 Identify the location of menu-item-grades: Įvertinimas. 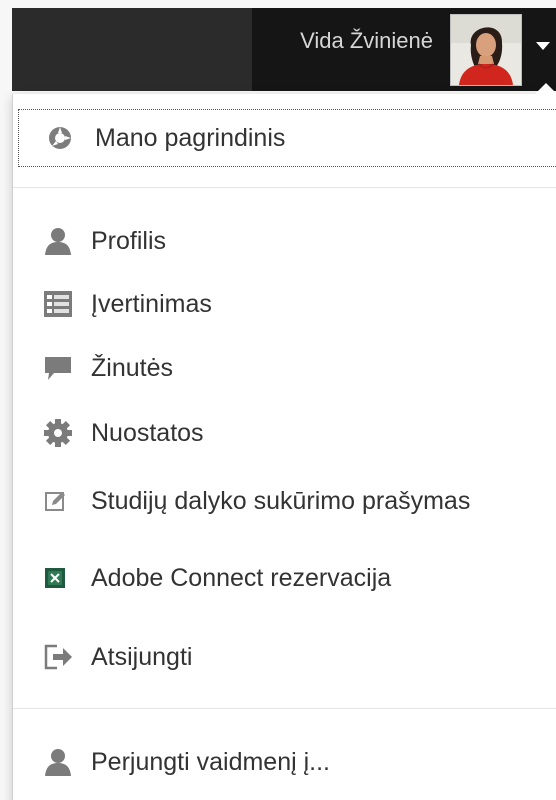
(284, 304).